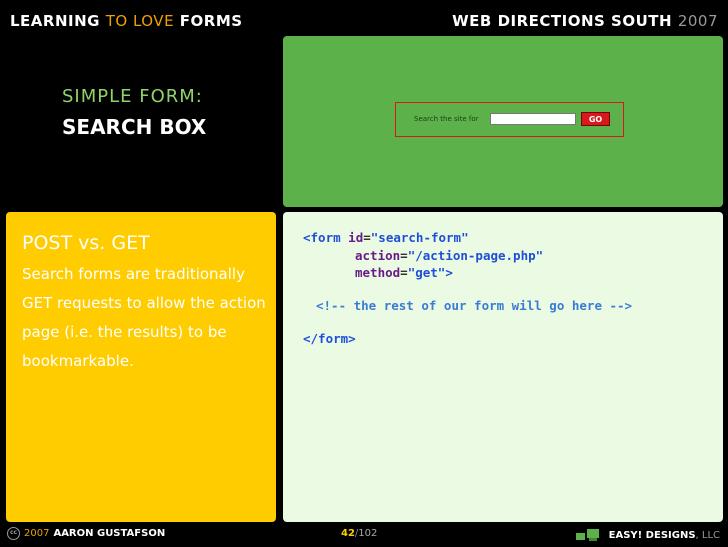 This screenshot has height=547, width=728. Describe the element at coordinates (446, 119) in the screenshot. I see `search-label: Search the site for` at that location.